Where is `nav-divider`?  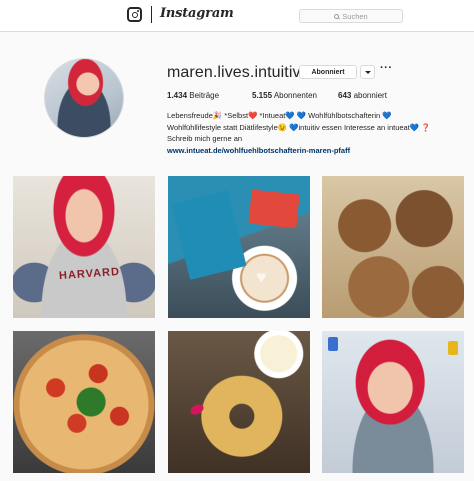
nav-divider is located at coordinates (151, 14).